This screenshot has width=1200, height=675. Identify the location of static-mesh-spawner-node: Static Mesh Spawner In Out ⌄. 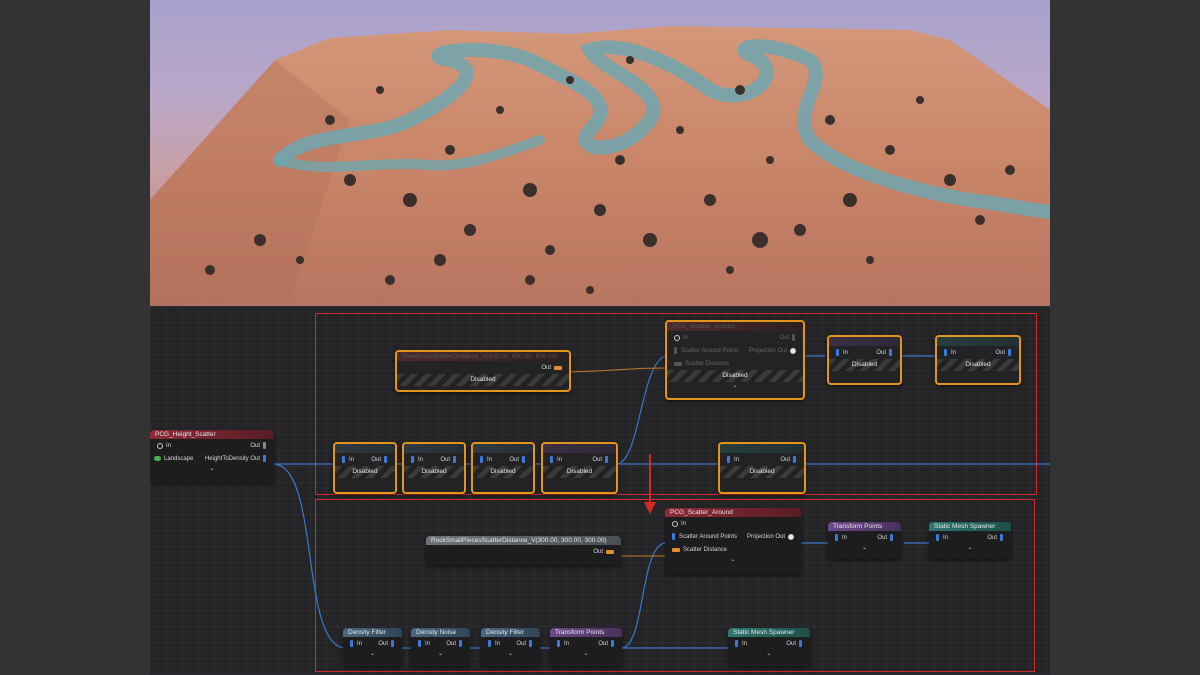
(970, 540).